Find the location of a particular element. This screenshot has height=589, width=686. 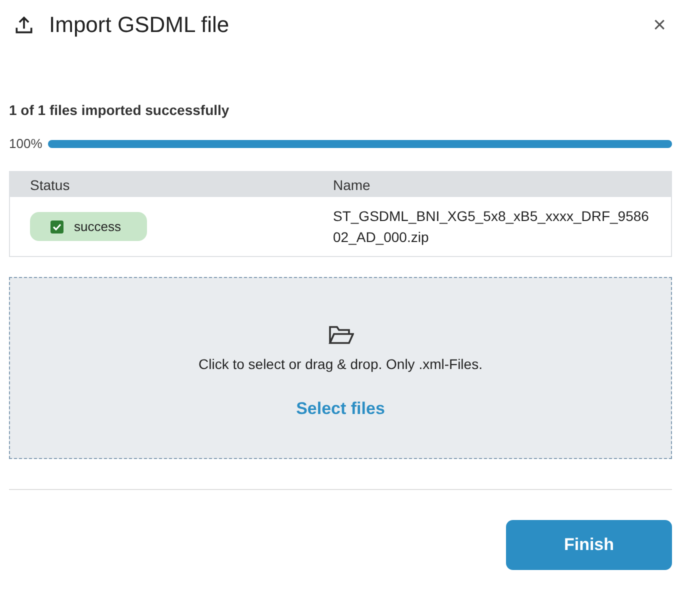

folder-icon is located at coordinates (341, 335).